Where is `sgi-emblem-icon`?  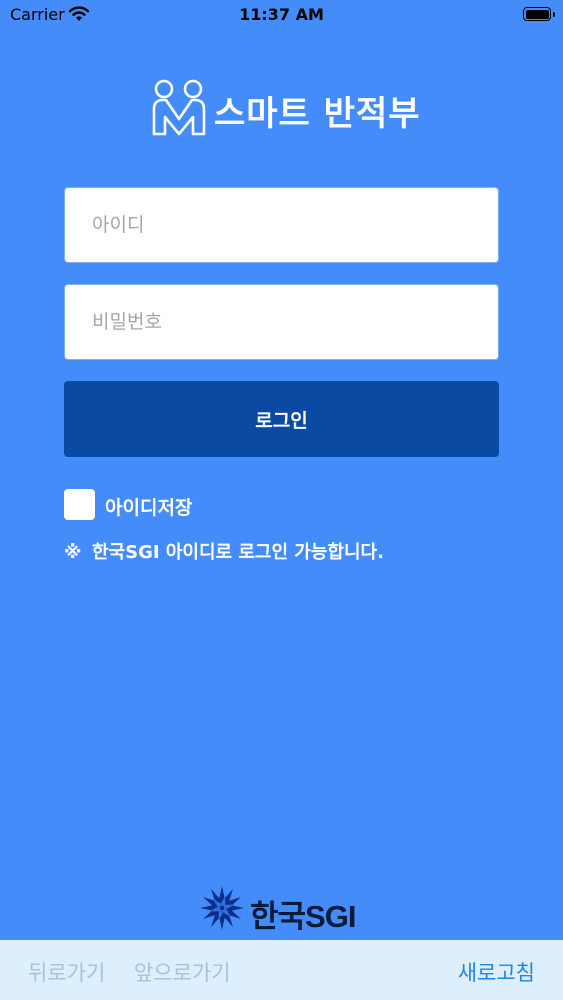
sgi-emblem-icon is located at coordinates (222, 908).